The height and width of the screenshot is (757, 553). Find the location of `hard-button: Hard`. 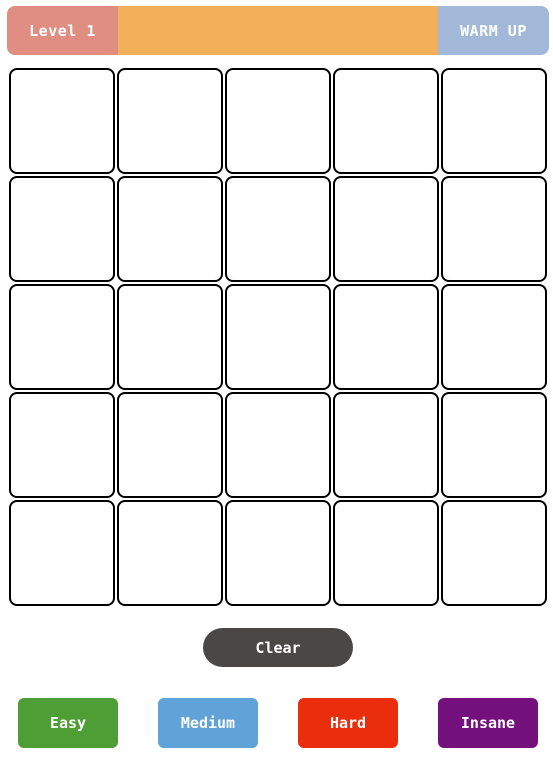

hard-button: Hard is located at coordinates (348, 723).